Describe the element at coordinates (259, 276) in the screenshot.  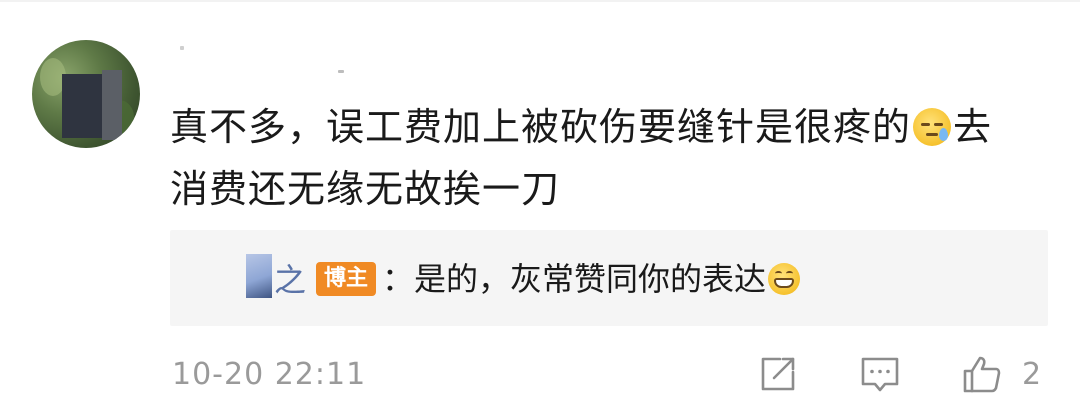
I see `reply-author-name-masked` at that location.